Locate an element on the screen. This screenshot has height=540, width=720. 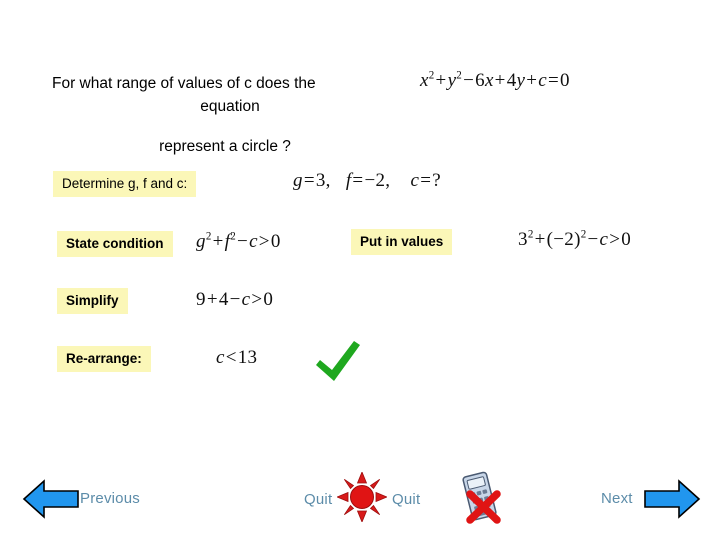
step-label-simplify: Simplify is located at coordinates (92, 301).